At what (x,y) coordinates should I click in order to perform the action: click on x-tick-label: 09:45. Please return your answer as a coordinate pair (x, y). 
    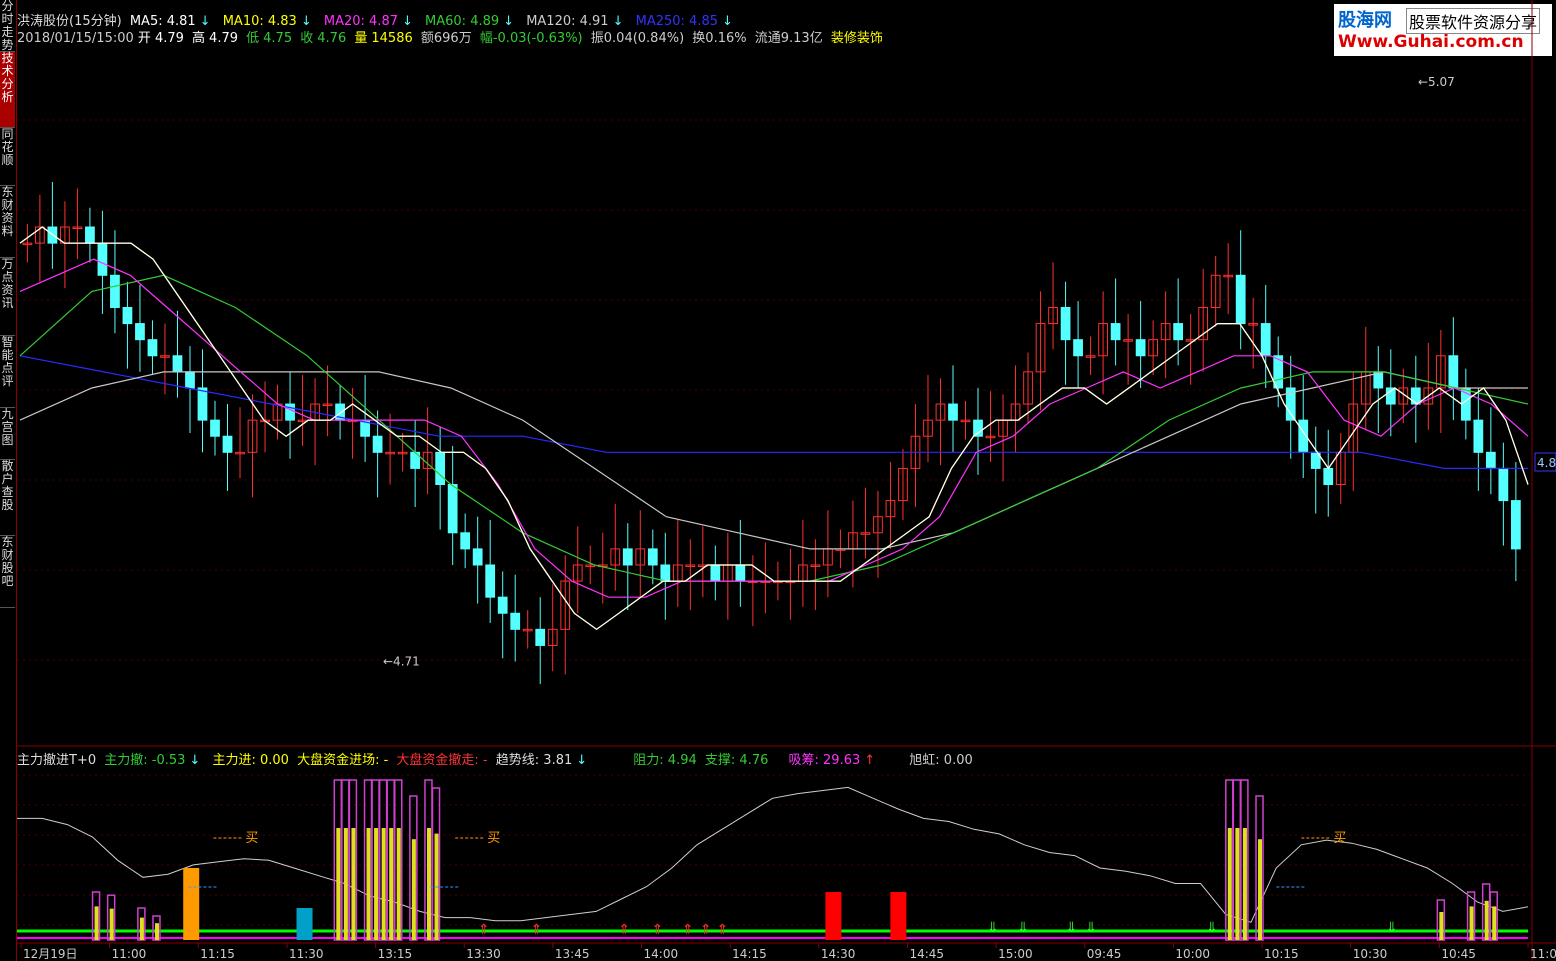
    Looking at the image, I should click on (1104, 954).